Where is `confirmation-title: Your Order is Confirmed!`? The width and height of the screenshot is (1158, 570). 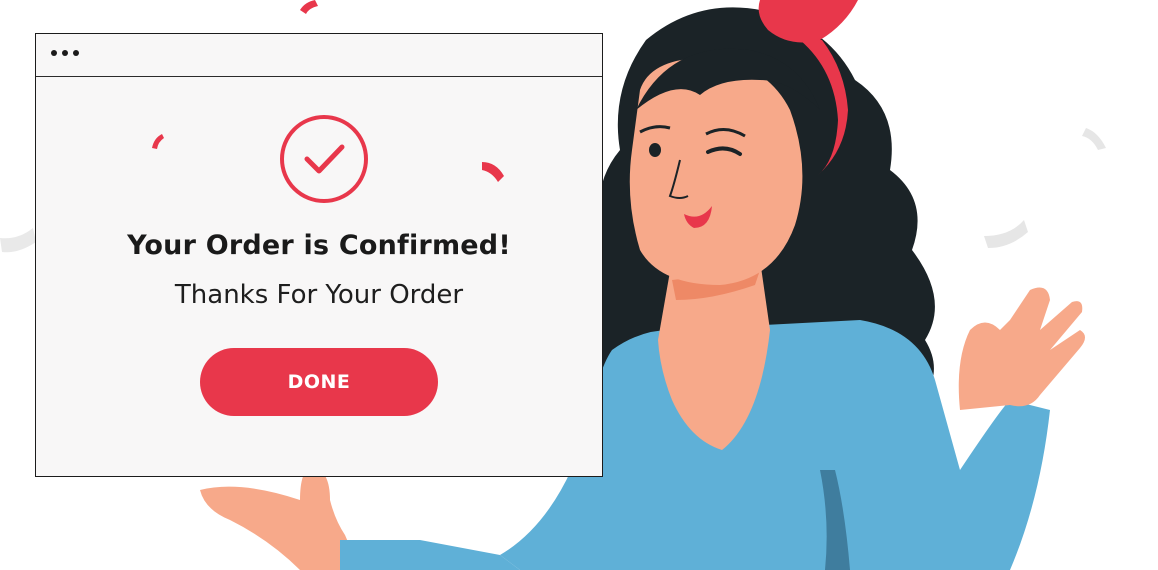 confirmation-title: Your Order is Confirmed! is located at coordinates (319, 245).